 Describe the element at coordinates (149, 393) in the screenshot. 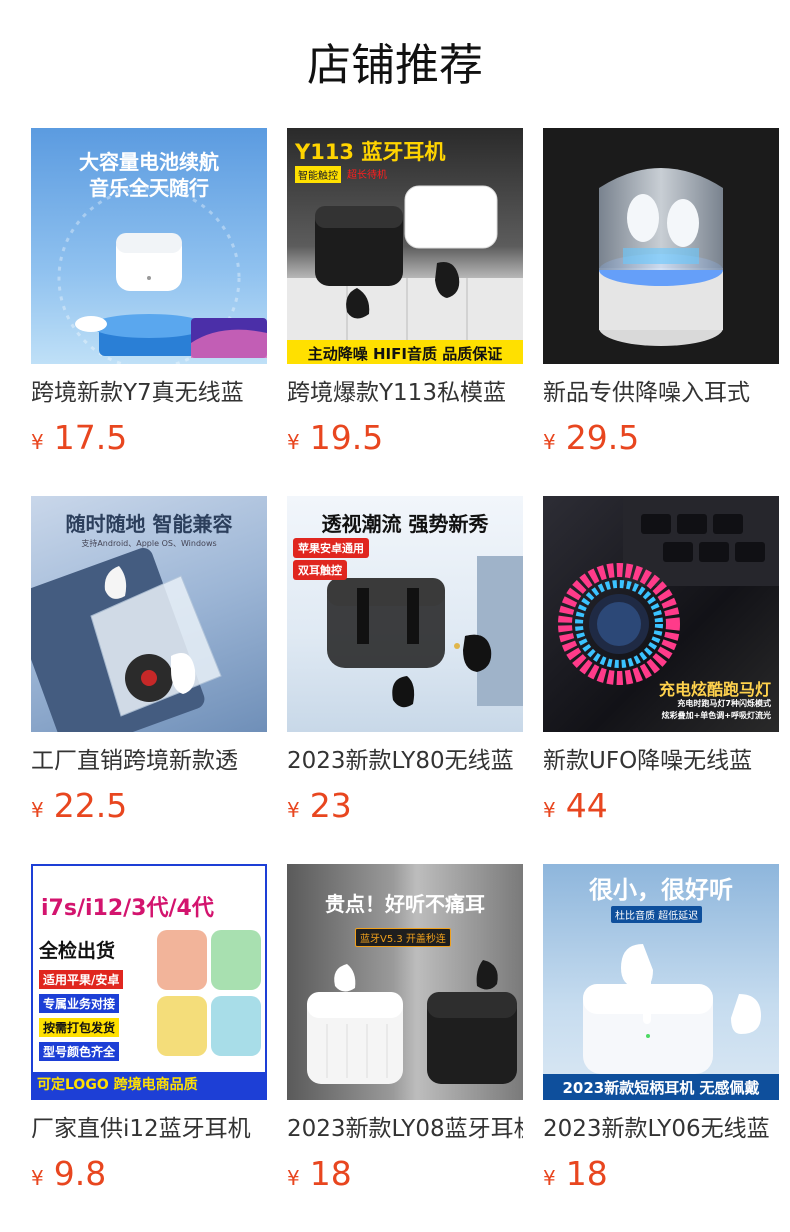

I see `product-title: 跨境新款Y7真无线蓝` at that location.